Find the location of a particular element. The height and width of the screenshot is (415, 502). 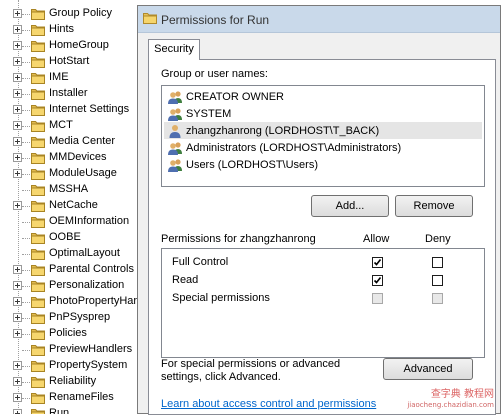

tree-item-label: Installer is located at coordinates (68, 93).